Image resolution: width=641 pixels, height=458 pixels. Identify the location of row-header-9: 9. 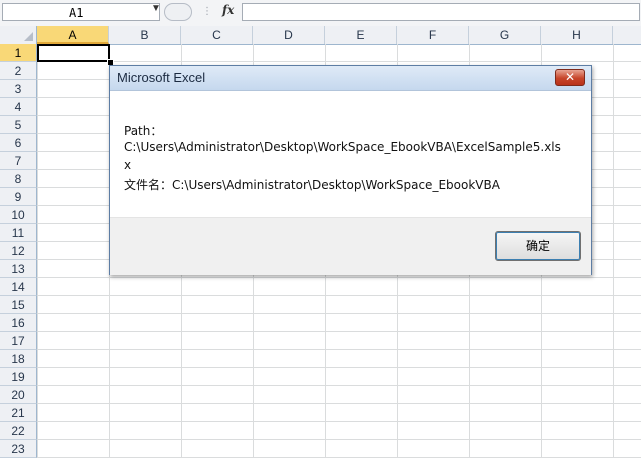
(18, 197).